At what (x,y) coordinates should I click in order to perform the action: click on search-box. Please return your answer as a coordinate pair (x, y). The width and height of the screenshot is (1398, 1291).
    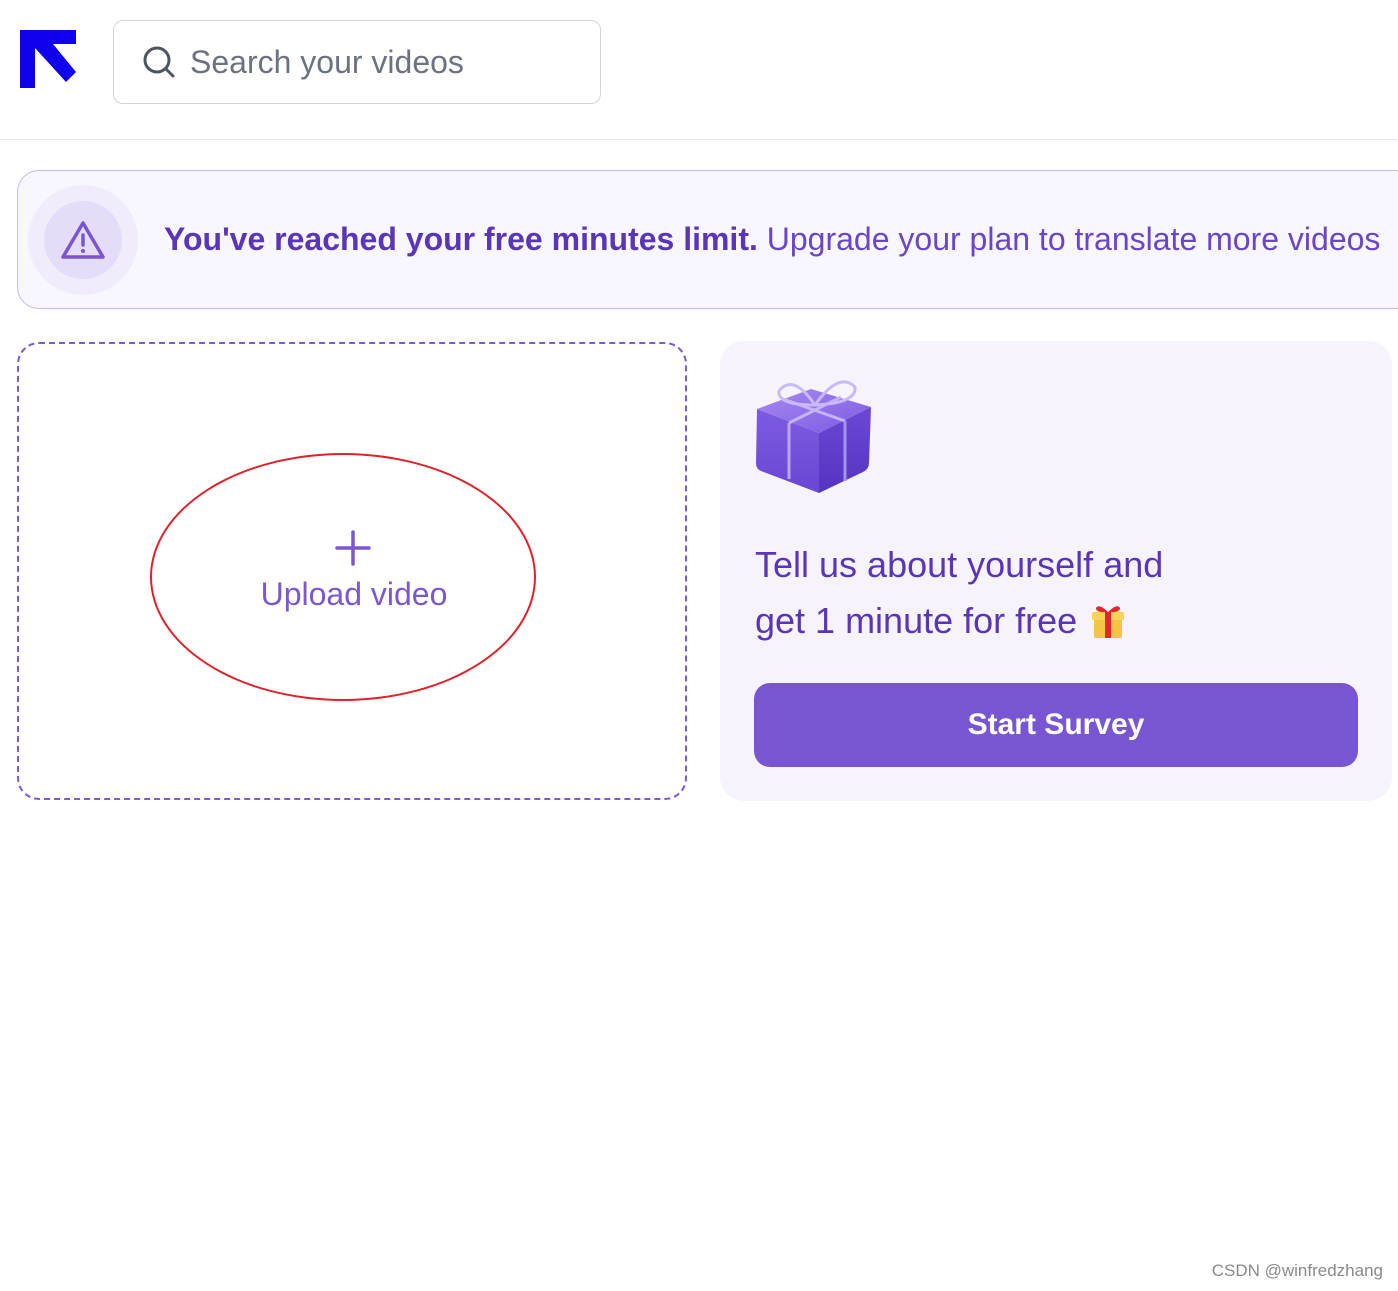
    Looking at the image, I should click on (357, 62).